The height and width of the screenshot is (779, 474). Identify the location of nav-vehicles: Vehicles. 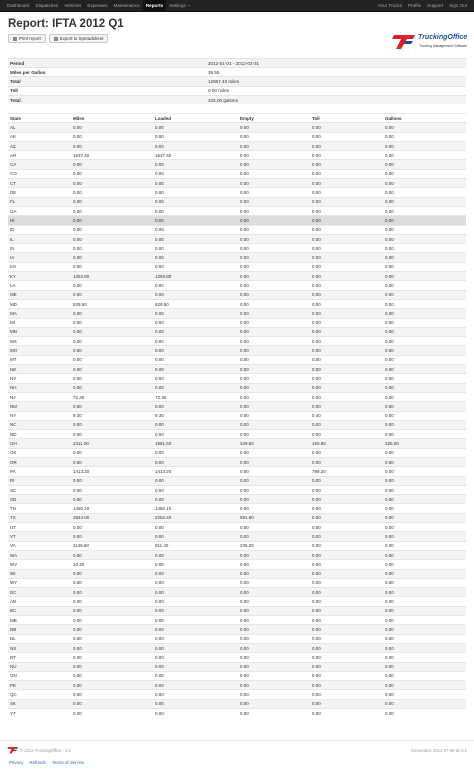
(72, 6).